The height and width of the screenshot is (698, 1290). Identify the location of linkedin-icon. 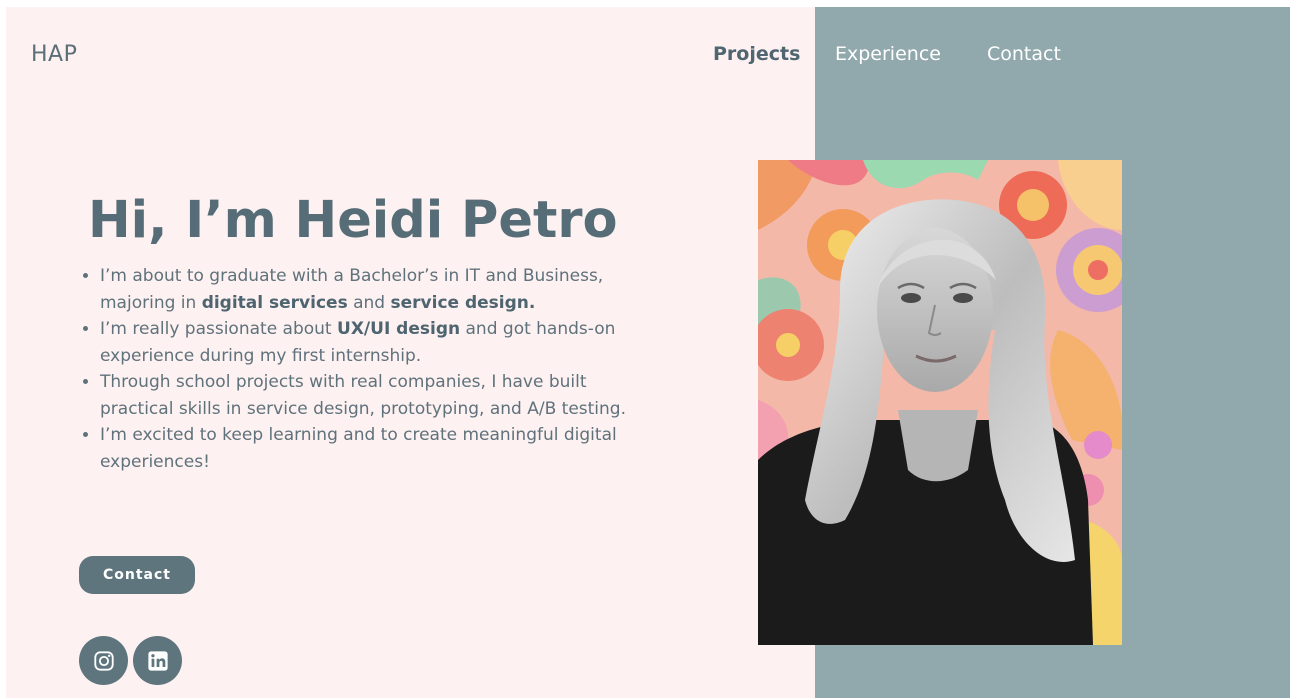
(157, 660).